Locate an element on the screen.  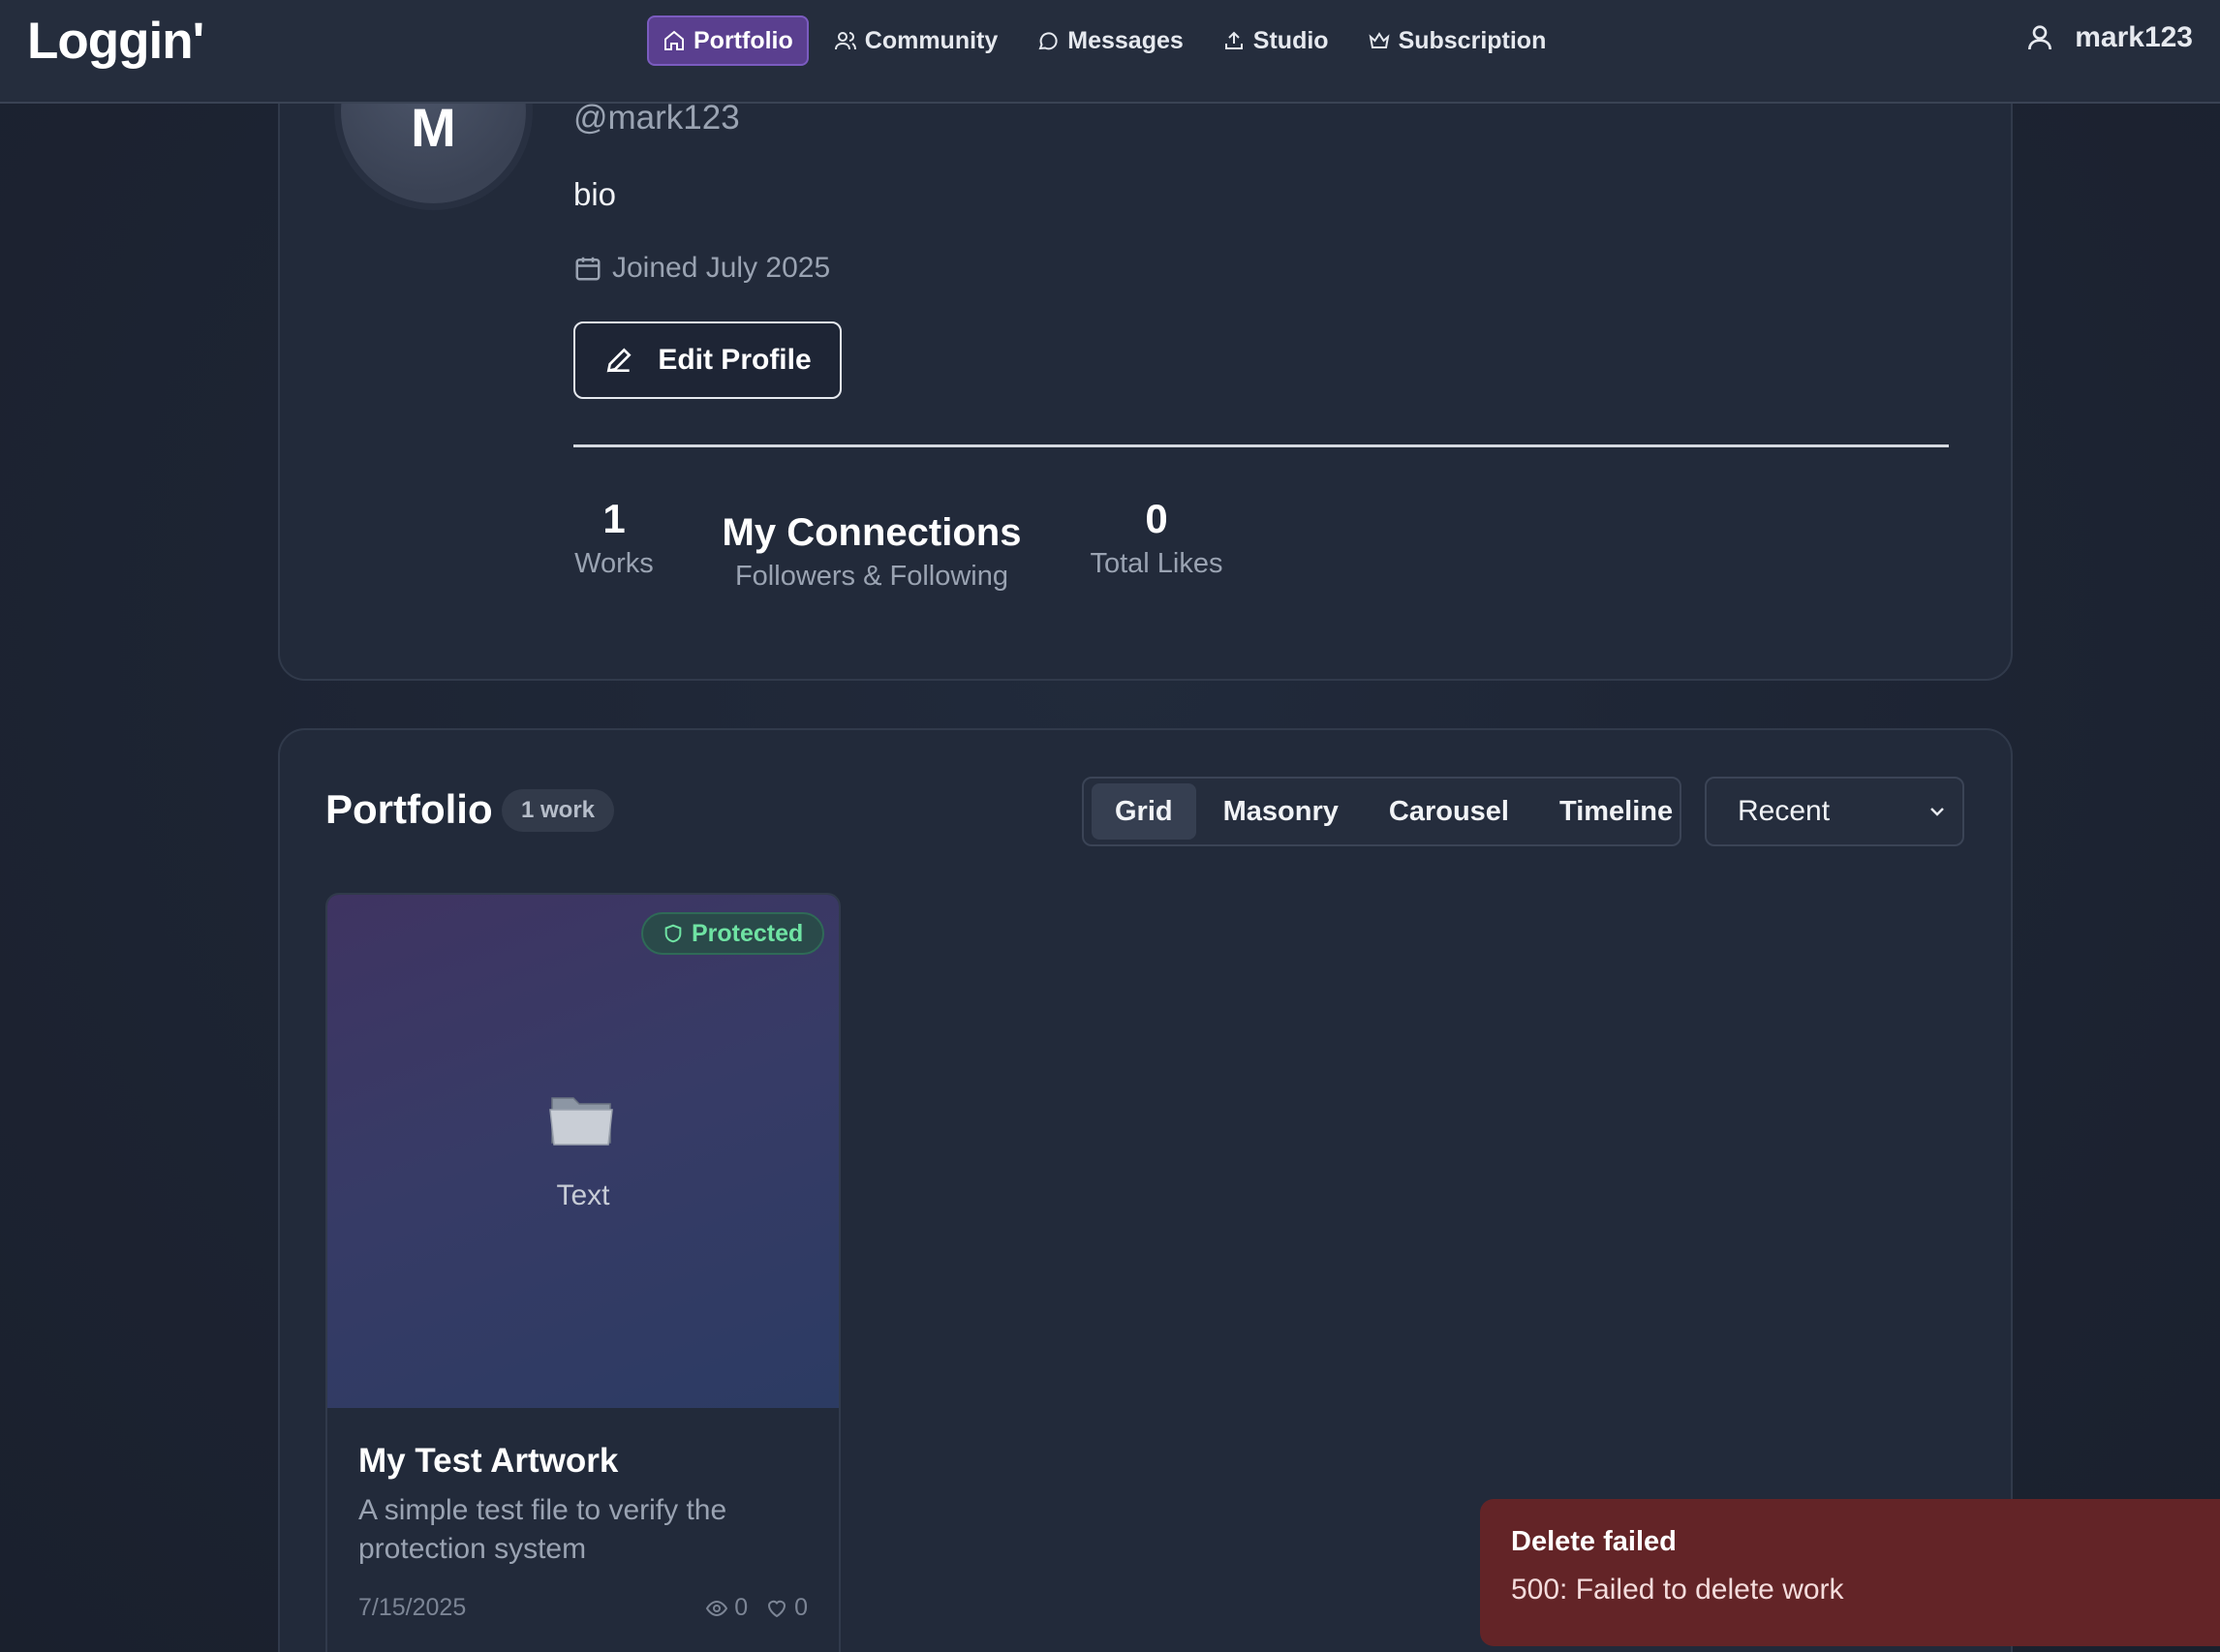
work-views: 0 is located at coordinates (726, 1608).